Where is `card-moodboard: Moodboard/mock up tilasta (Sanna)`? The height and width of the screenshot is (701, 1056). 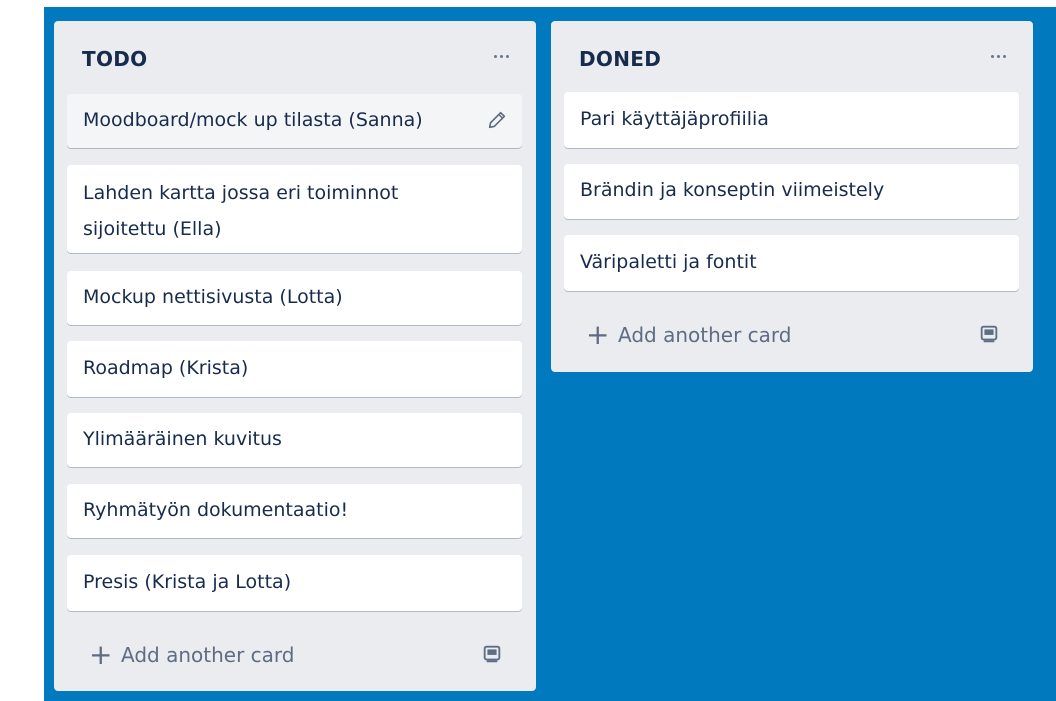
card-moodboard: Moodboard/mock up tilasta (Sanna) is located at coordinates (294, 121).